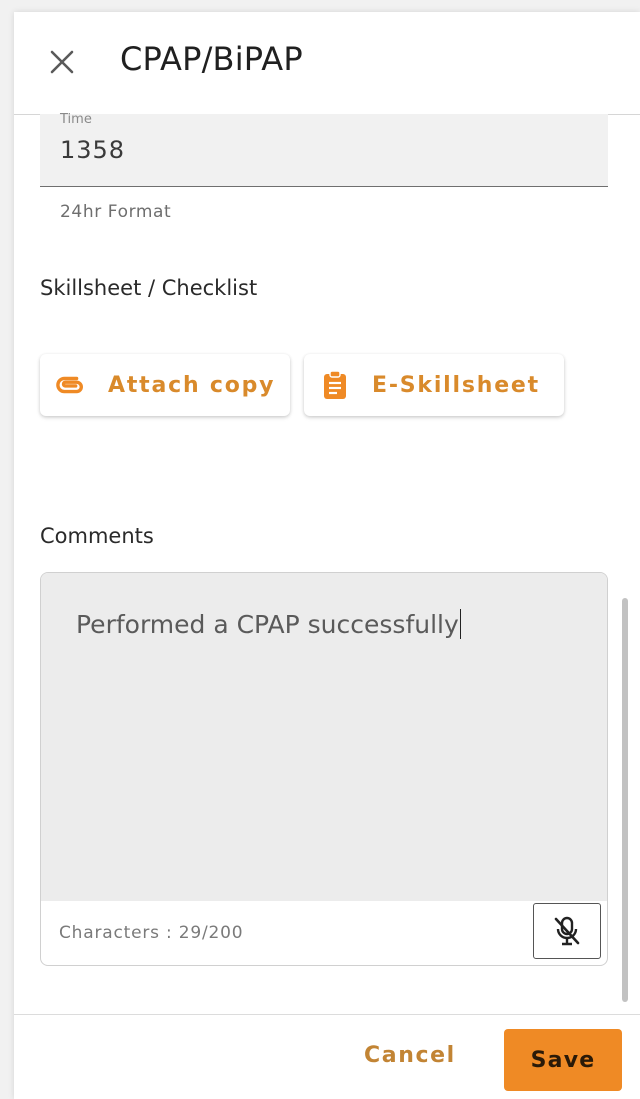  Describe the element at coordinates (151, 933) in the screenshot. I see `character-count: Characters : 29/200` at that location.